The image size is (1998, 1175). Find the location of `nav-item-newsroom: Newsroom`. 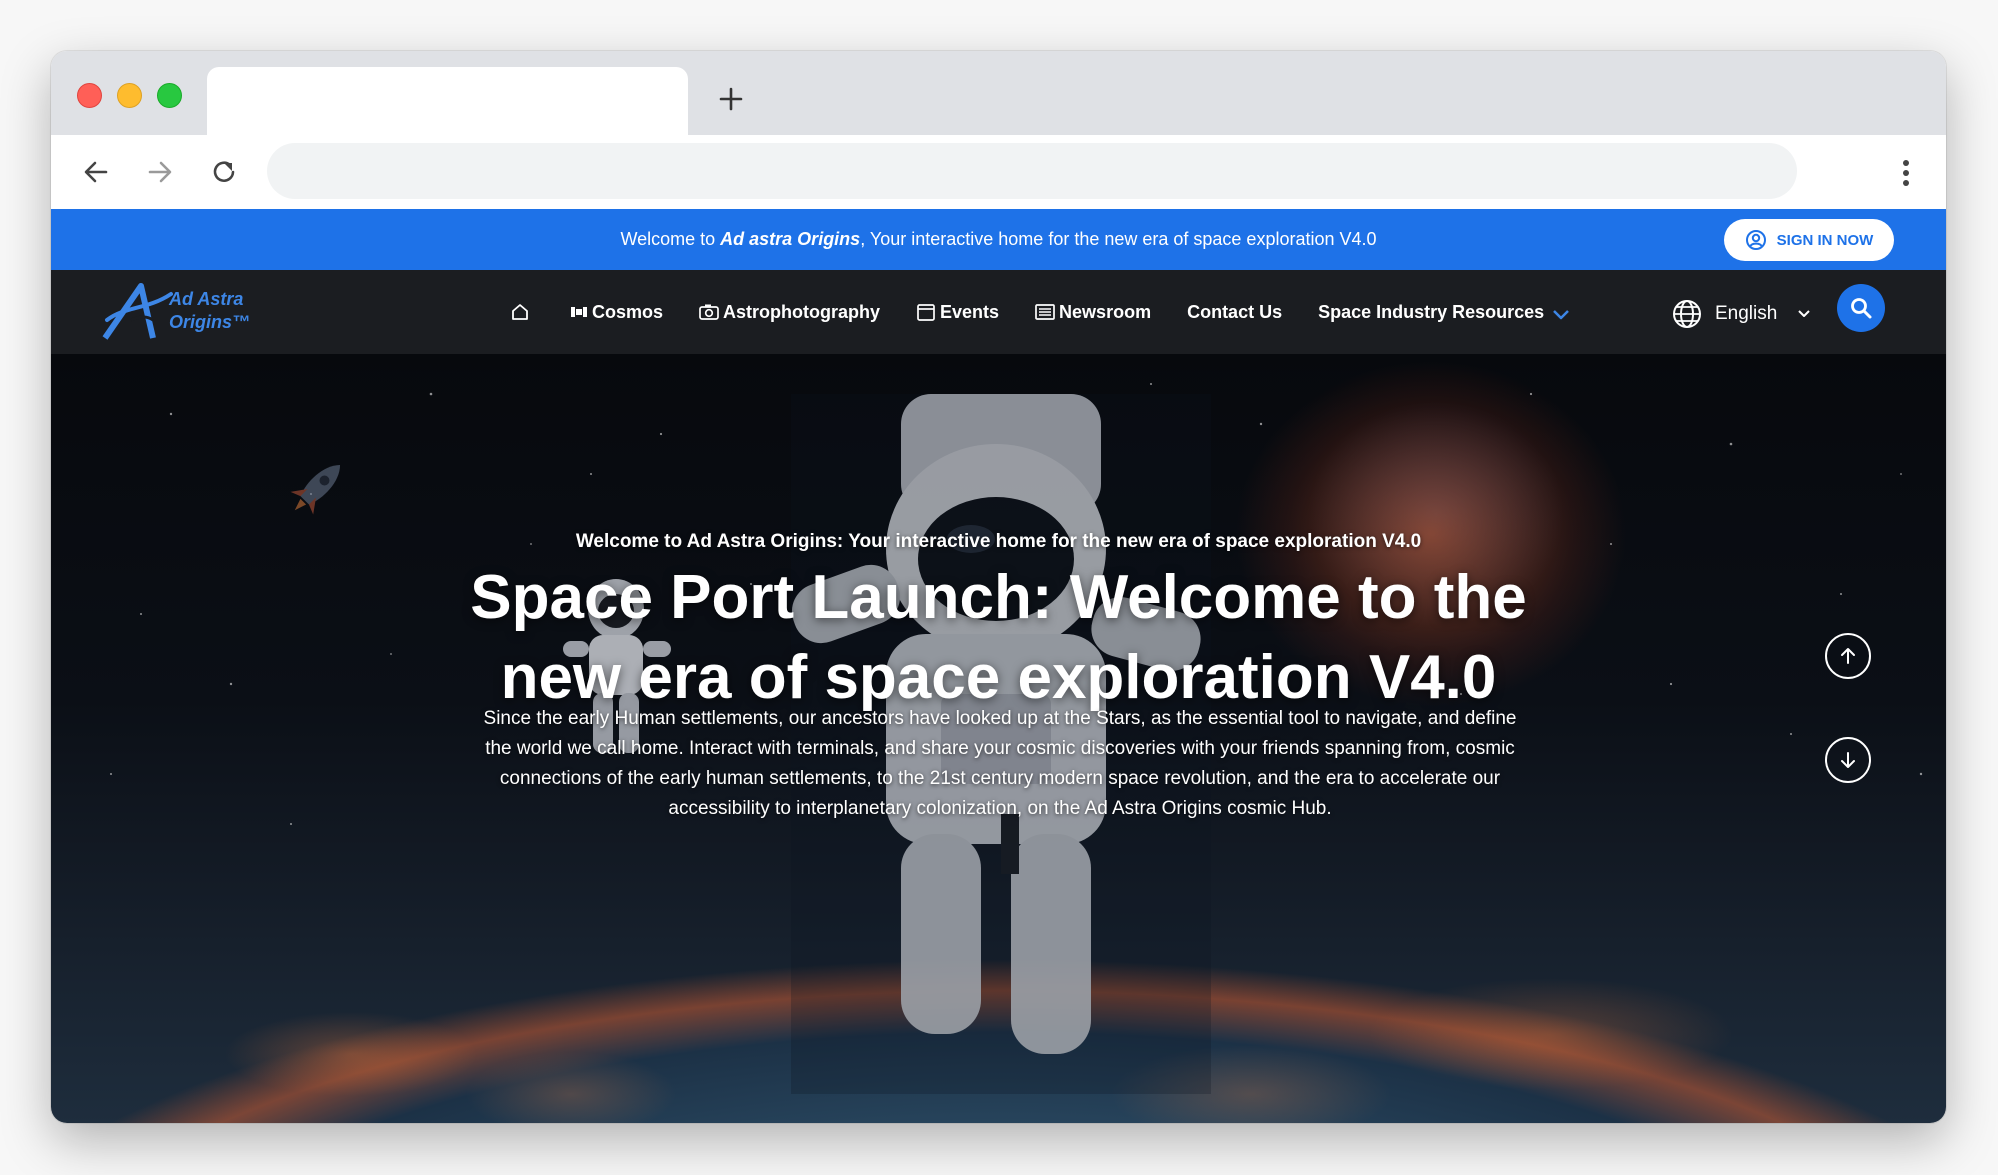

nav-item-newsroom: Newsroom is located at coordinates (1093, 312).